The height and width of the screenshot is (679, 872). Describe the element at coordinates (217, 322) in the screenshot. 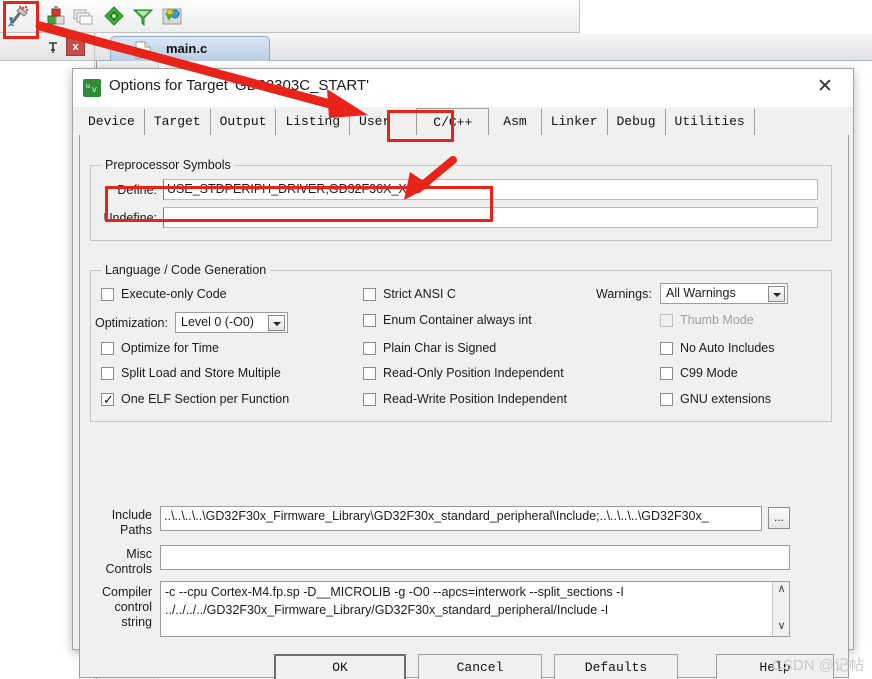

I see `optimization-value: Level 0 (-O0)` at that location.